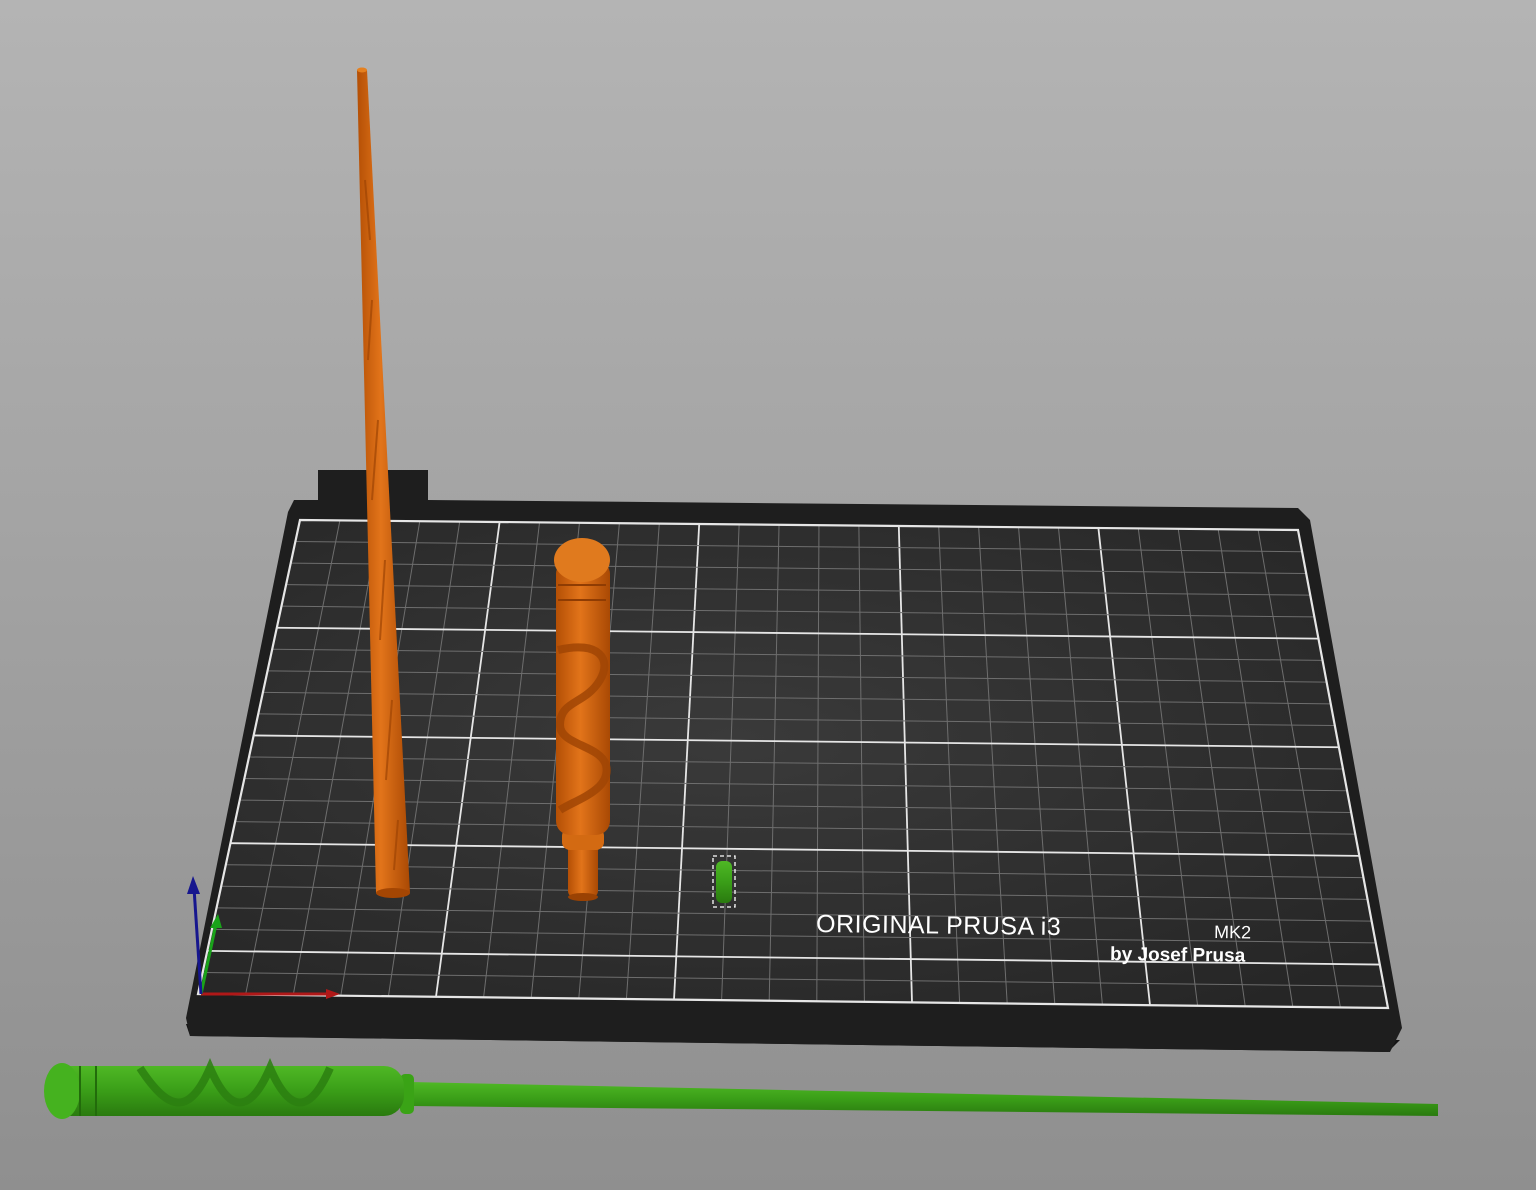  Describe the element at coordinates (62, 1091) in the screenshot. I see `full-wand-cap` at that location.